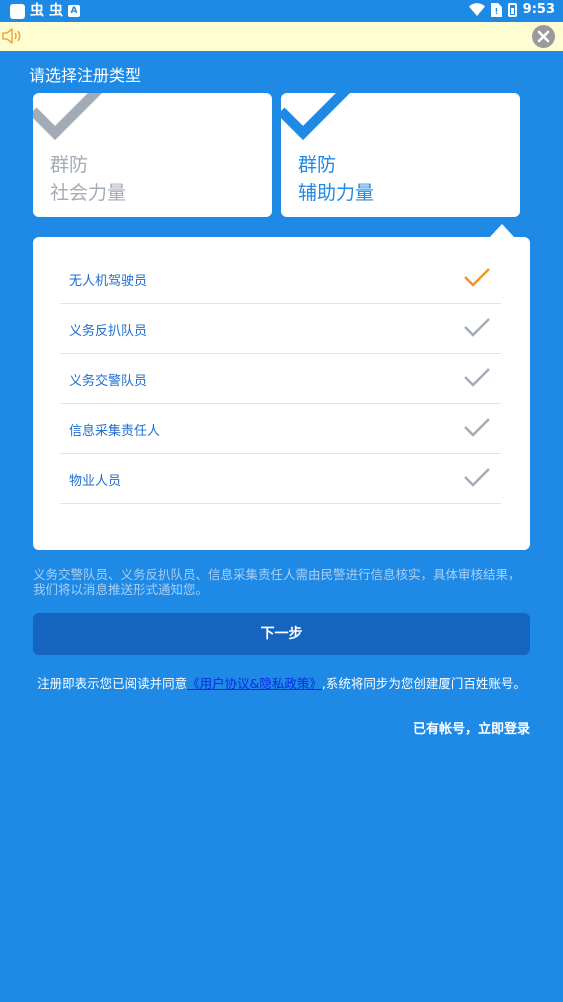 Image resolution: width=563 pixels, height=1002 pixels. Describe the element at coordinates (108, 281) in the screenshot. I see `role-label: 无人机驾驶员` at that location.